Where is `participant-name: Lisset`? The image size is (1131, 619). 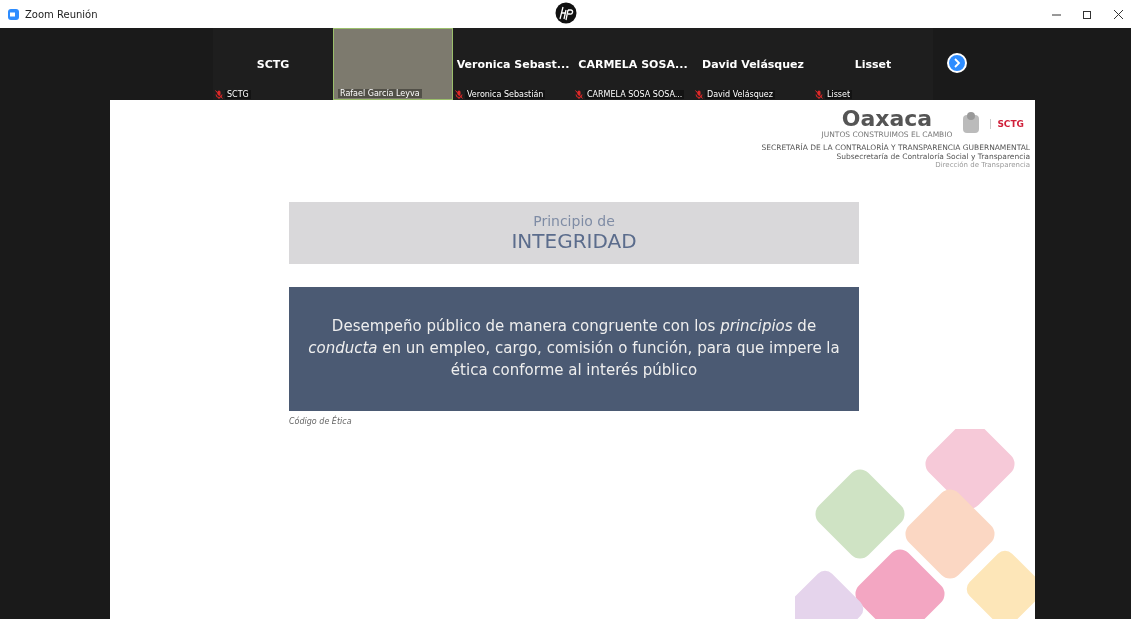
participant-name: Lisset is located at coordinates (873, 64).